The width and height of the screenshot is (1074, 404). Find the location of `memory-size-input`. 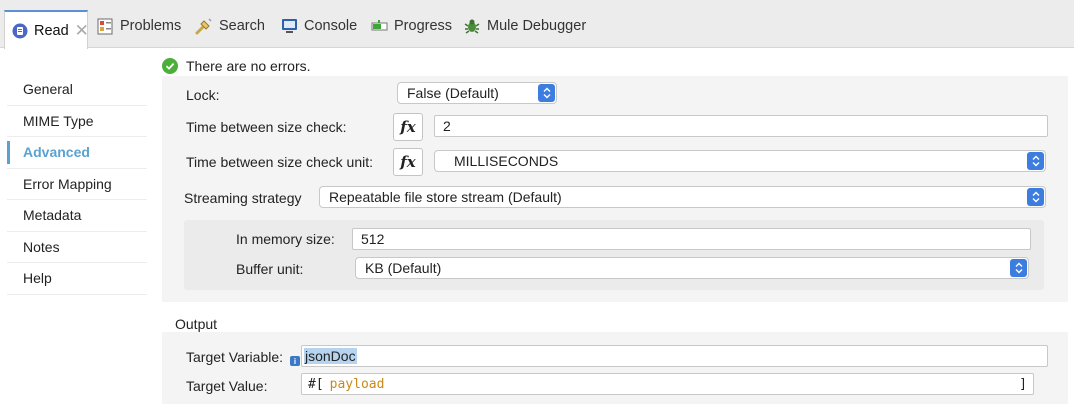

memory-size-input is located at coordinates (691, 239).